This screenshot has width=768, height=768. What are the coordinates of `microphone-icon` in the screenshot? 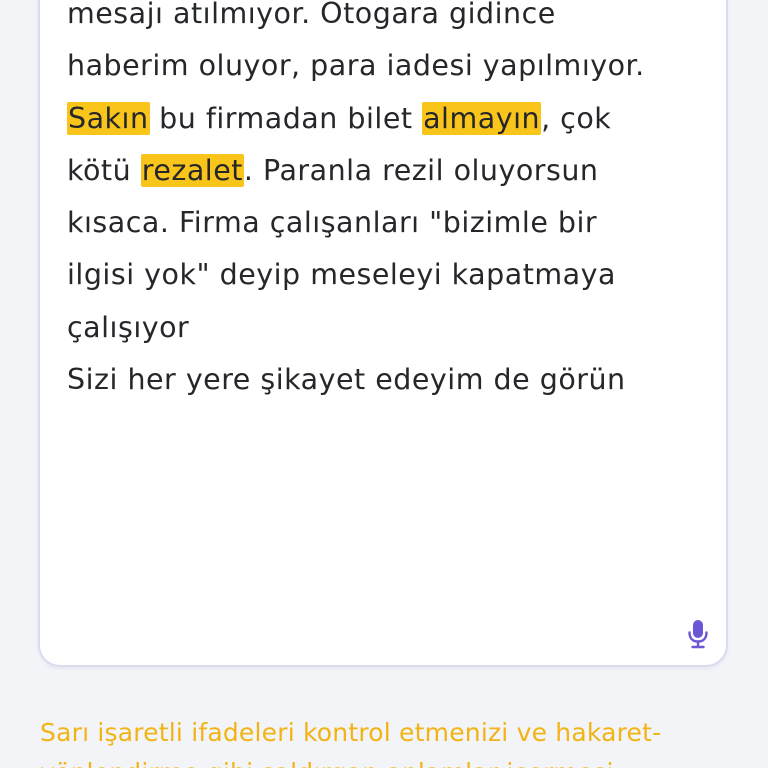 It's located at (698, 636).